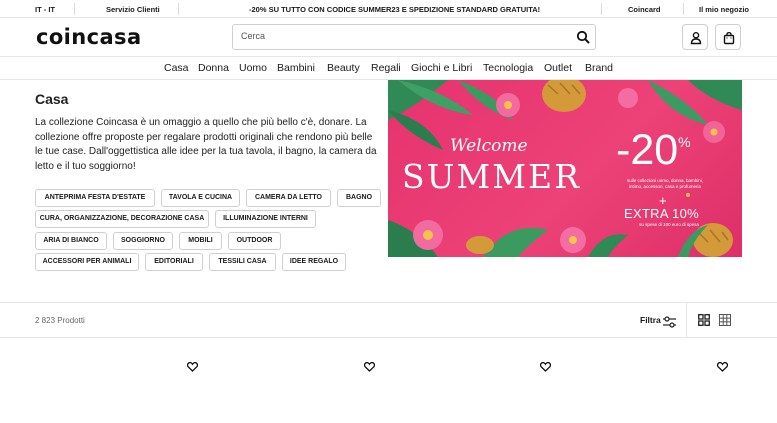 The height and width of the screenshot is (423, 777). What do you see at coordinates (60, 320) in the screenshot?
I see `product-count: 2 823 Prodotti` at bounding box center [60, 320].